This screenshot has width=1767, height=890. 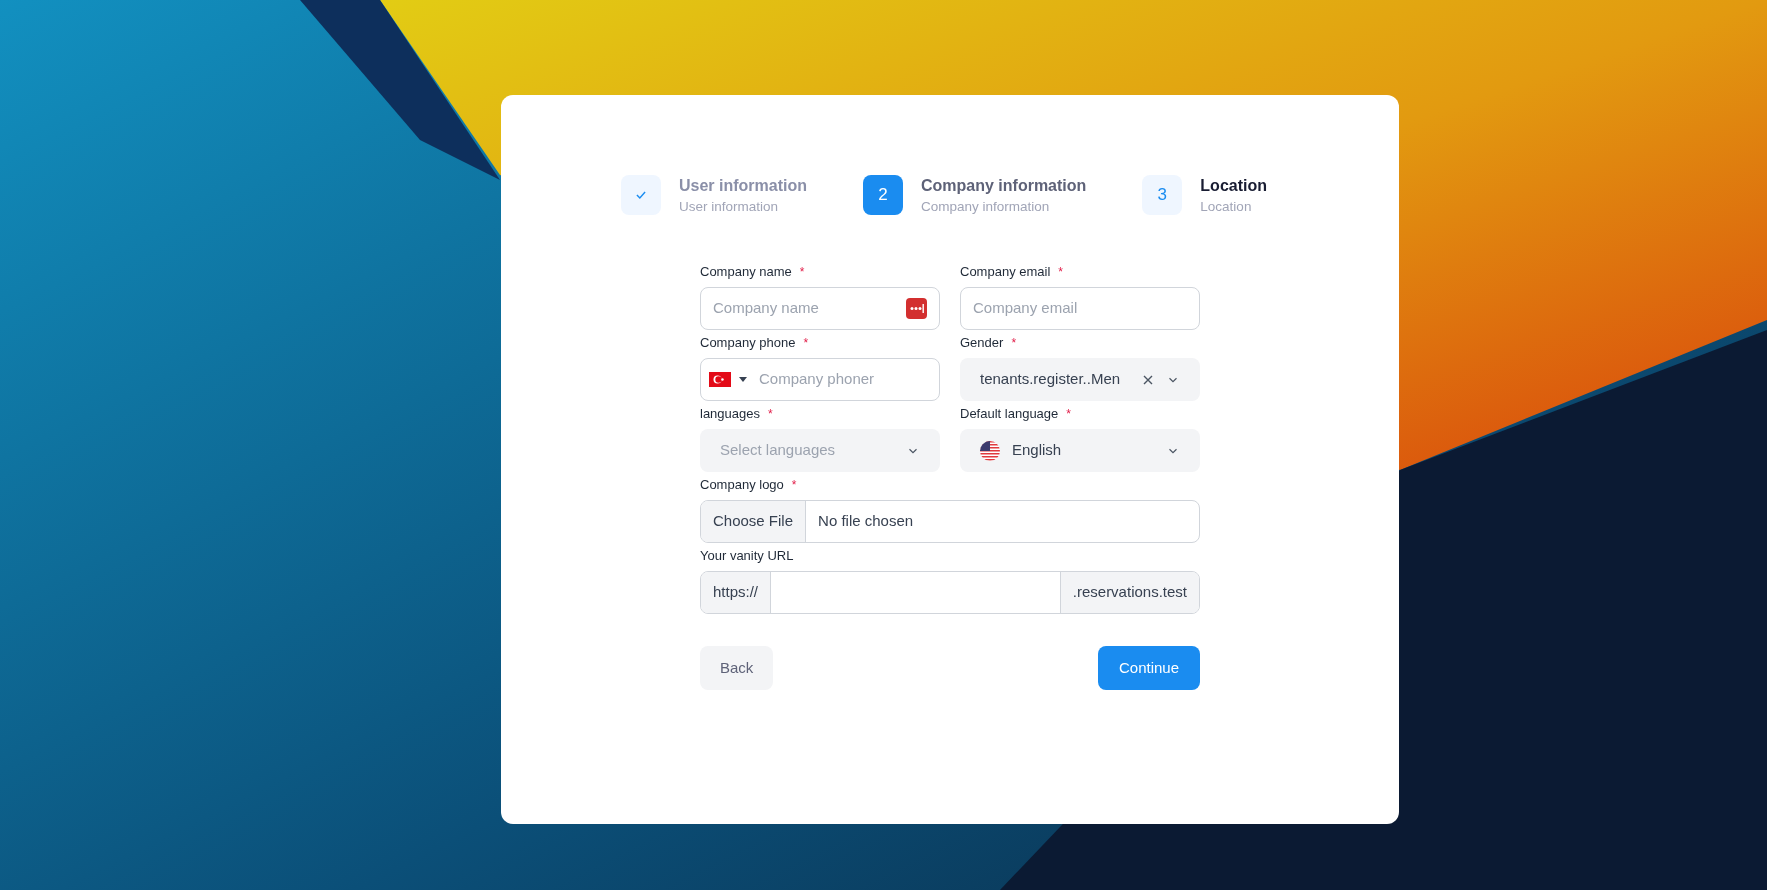 What do you see at coordinates (1009, 414) in the screenshot?
I see `field-label: Default language` at bounding box center [1009, 414].